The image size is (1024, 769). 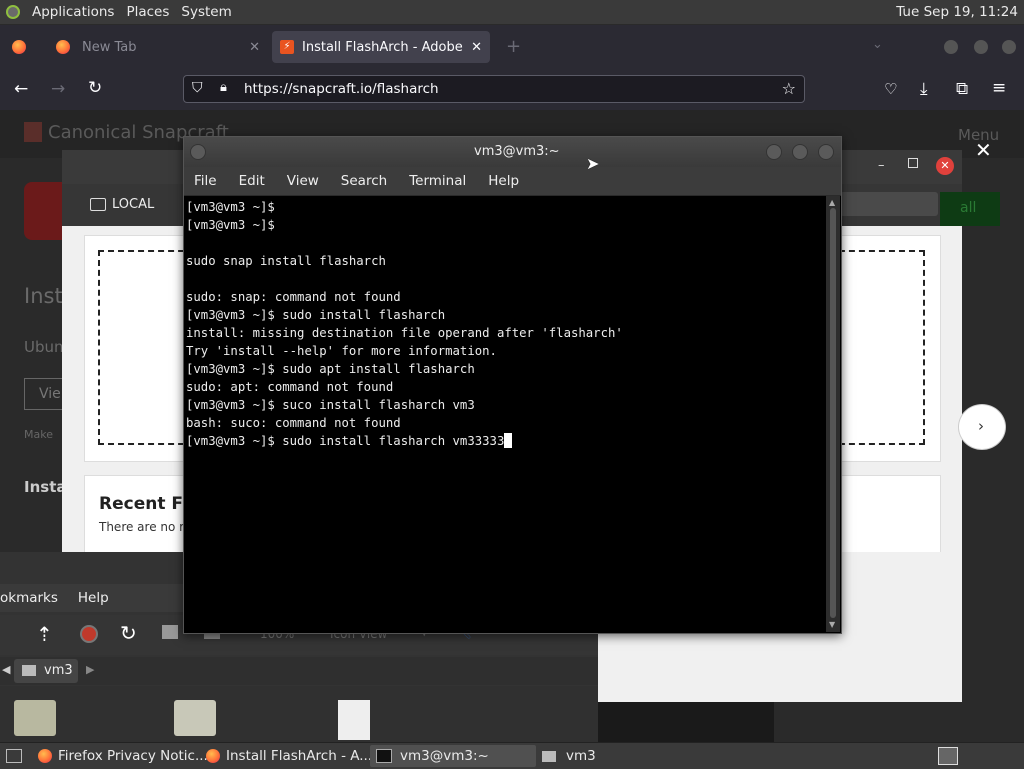 I want to click on path-button-vm3: vm3, so click(x=46, y=671).